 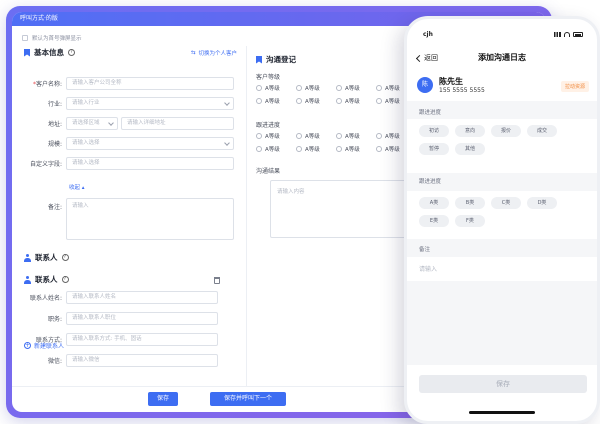 I want to click on switch-to-personal-link: ⇆ 切换为个人客户, so click(x=214, y=53).